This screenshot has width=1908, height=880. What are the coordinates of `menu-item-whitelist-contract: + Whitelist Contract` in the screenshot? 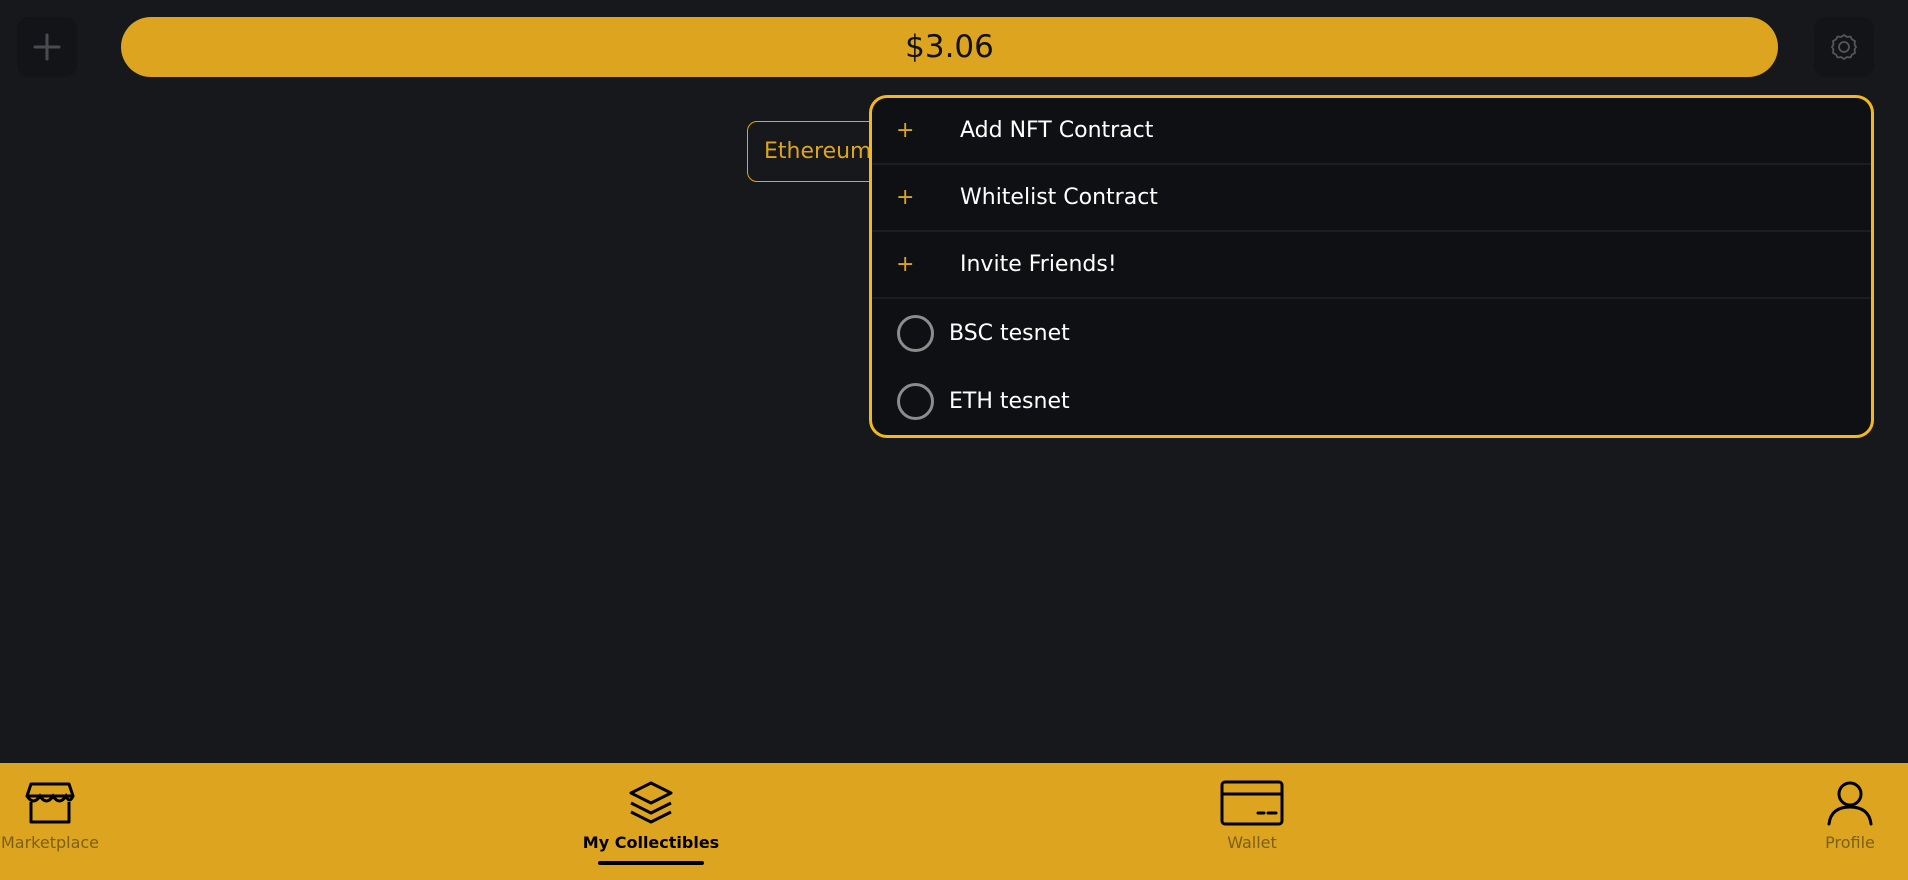 It's located at (1371, 198).